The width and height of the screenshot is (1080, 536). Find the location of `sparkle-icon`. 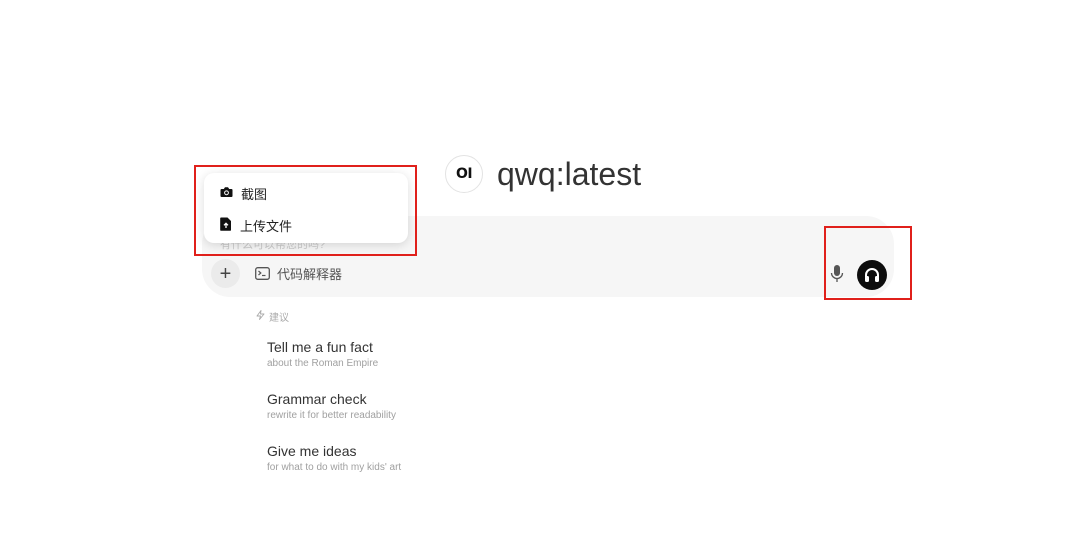

sparkle-icon is located at coordinates (260, 316).